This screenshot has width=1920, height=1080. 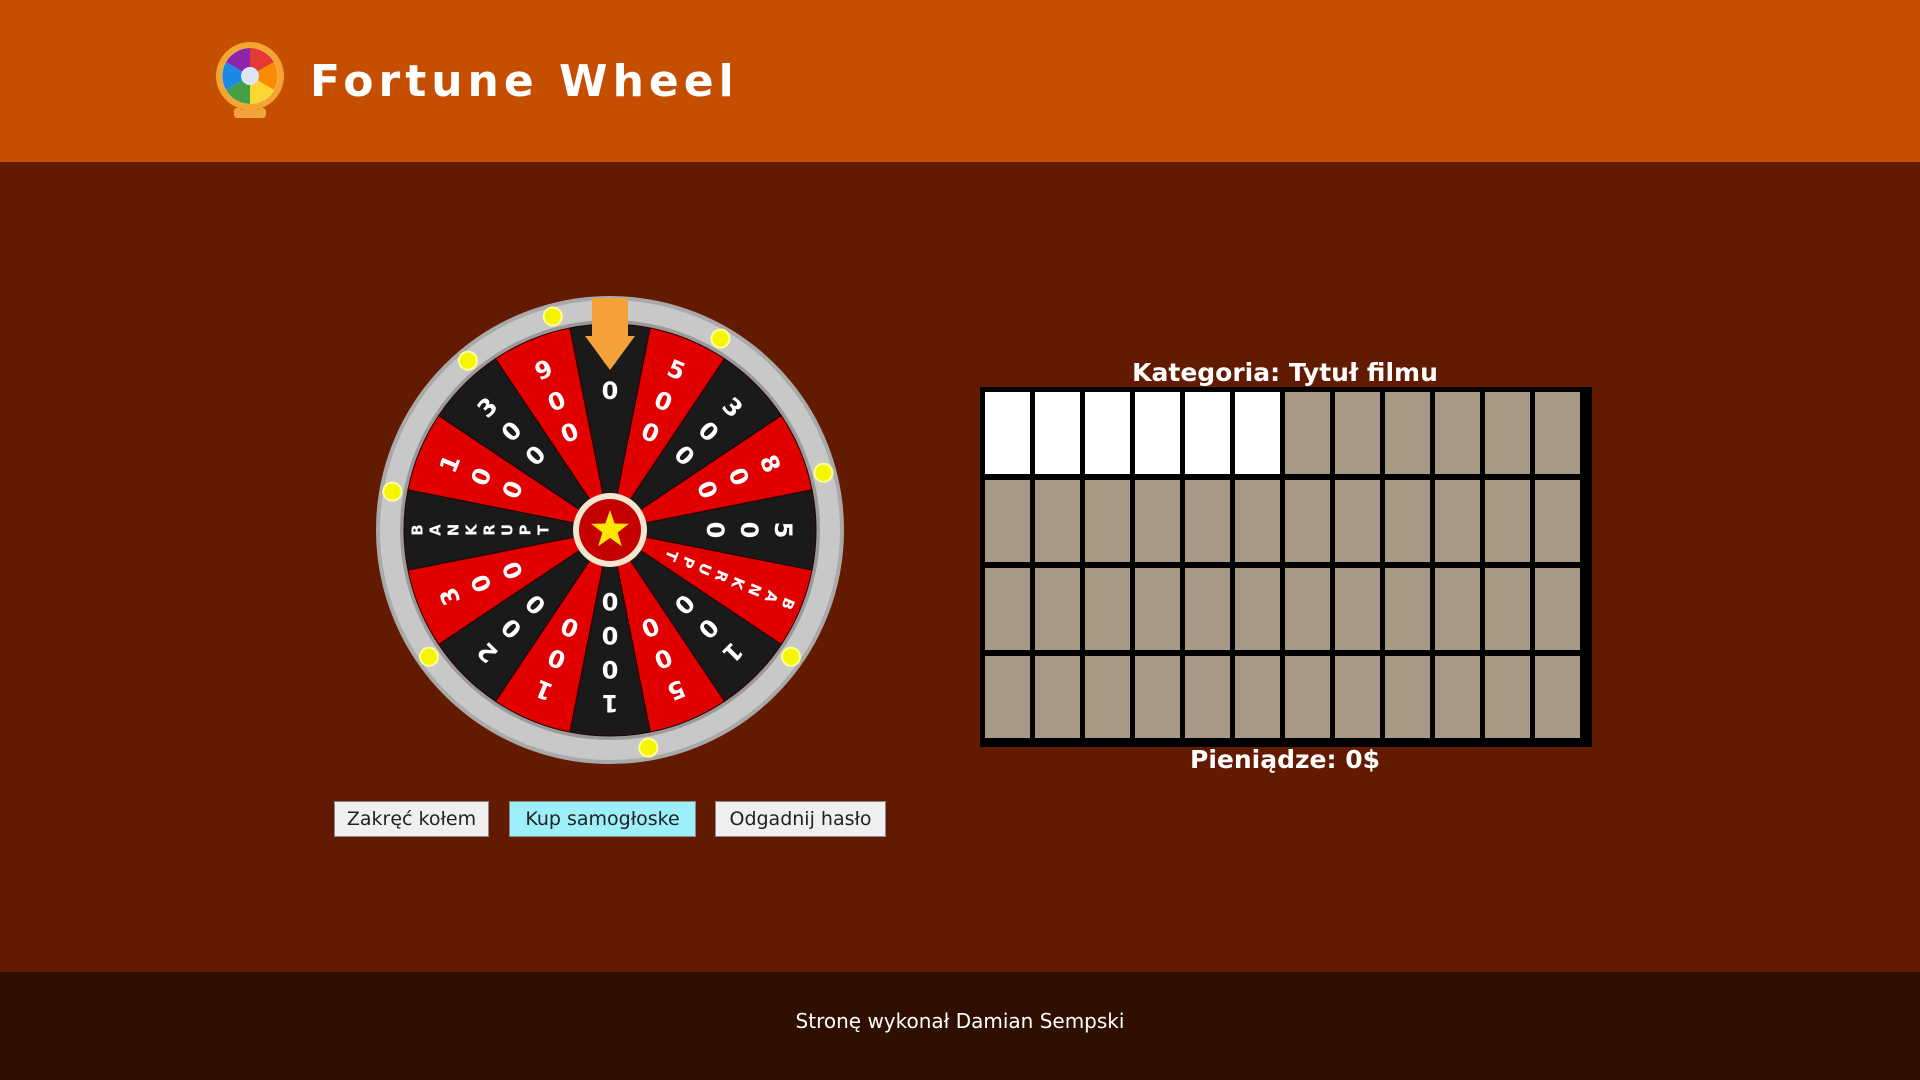 I want to click on site-footer: Stronę wykonał Damian Sempski, so click(x=960, y=1026).